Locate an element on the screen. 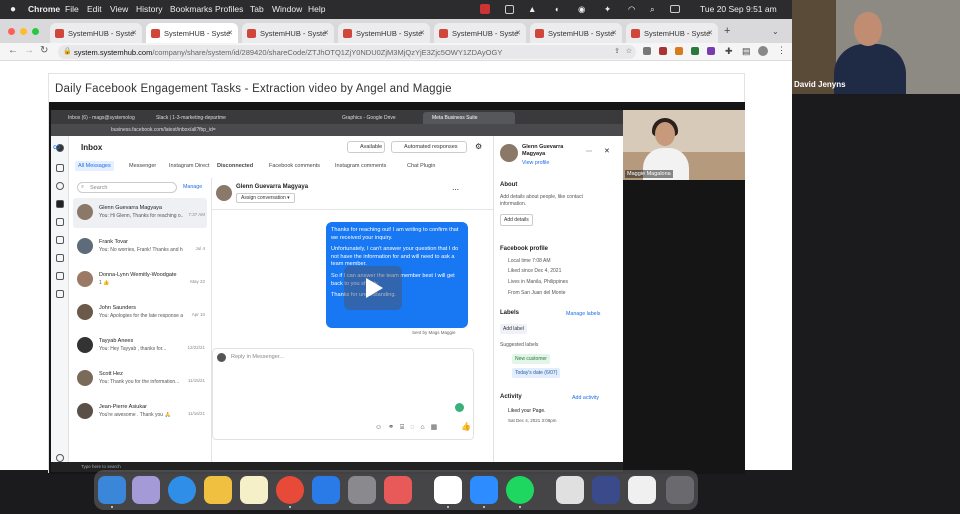 Image resolution: width=960 pixels, height=514 pixels. system-settings-icon is located at coordinates (362, 490).